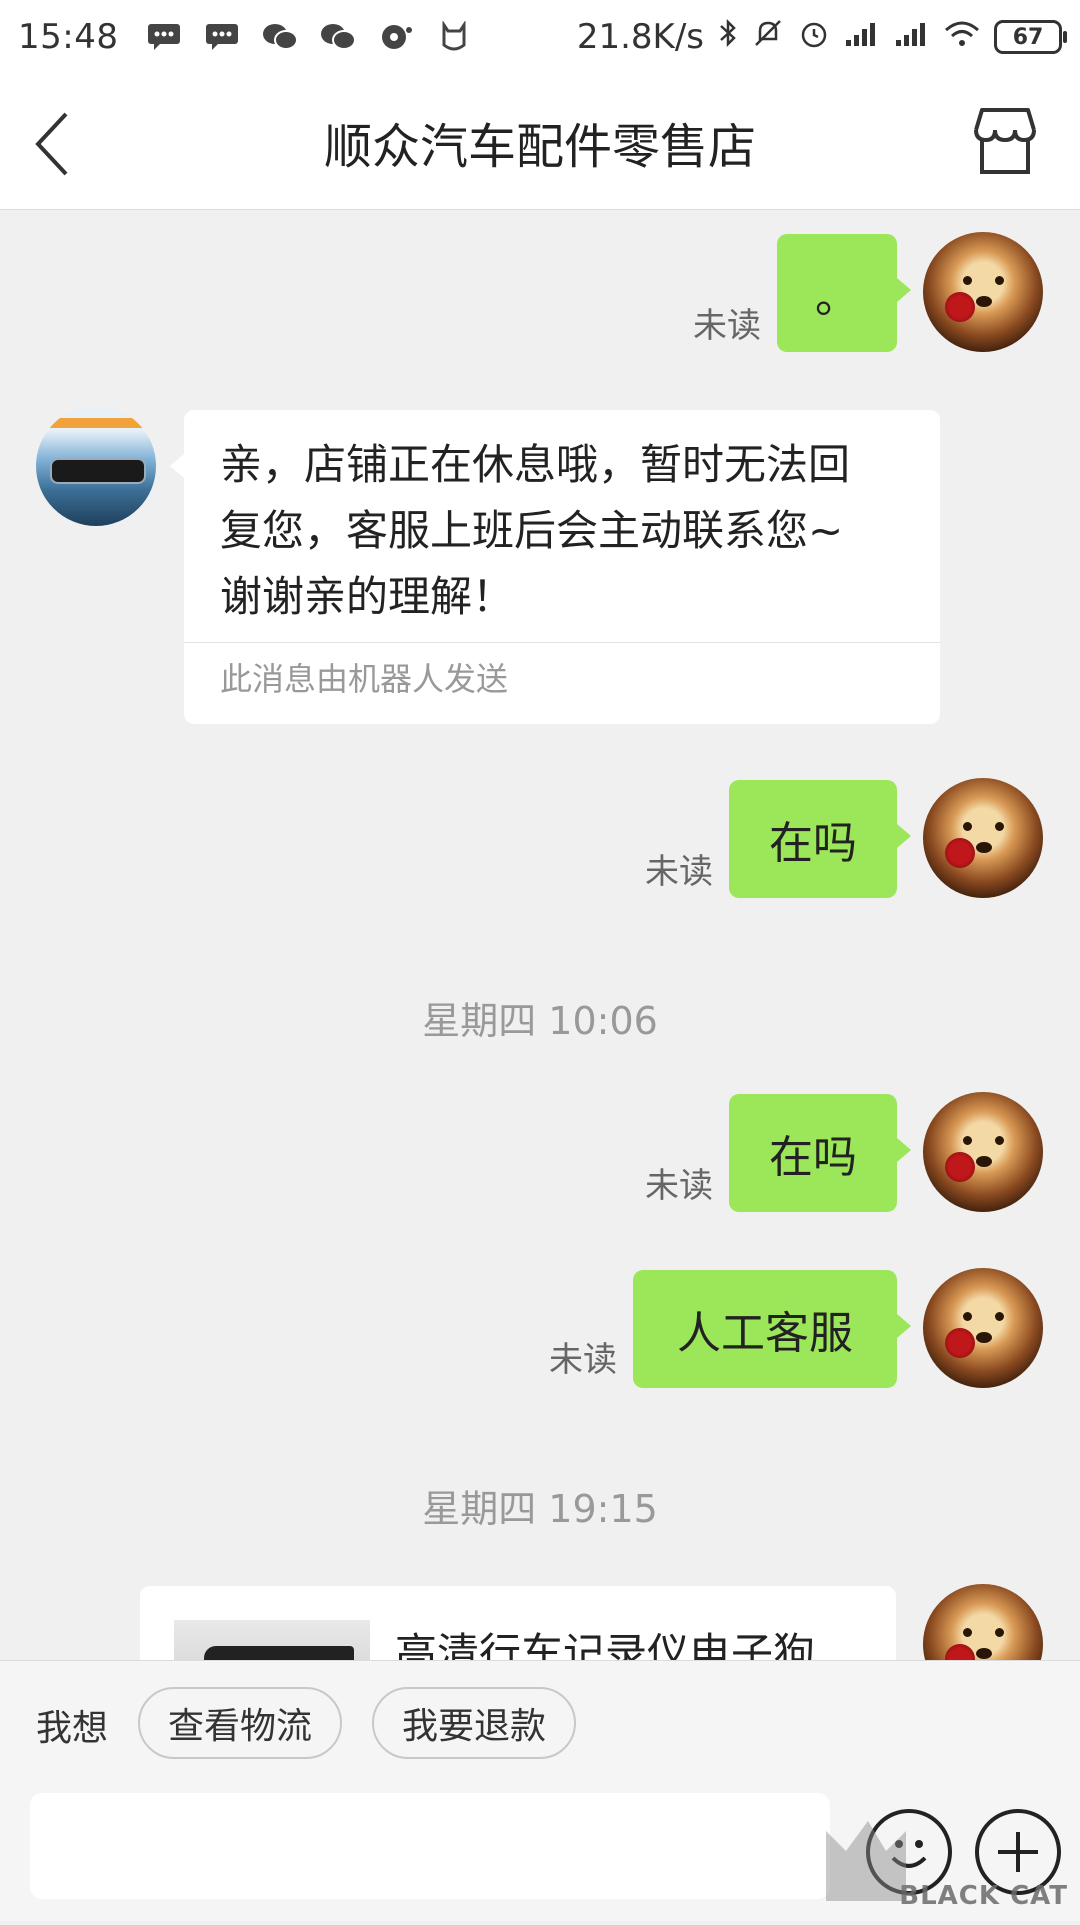 The image size is (1080, 1925). What do you see at coordinates (728, 37) in the screenshot?
I see `bluetooth-icon` at bounding box center [728, 37].